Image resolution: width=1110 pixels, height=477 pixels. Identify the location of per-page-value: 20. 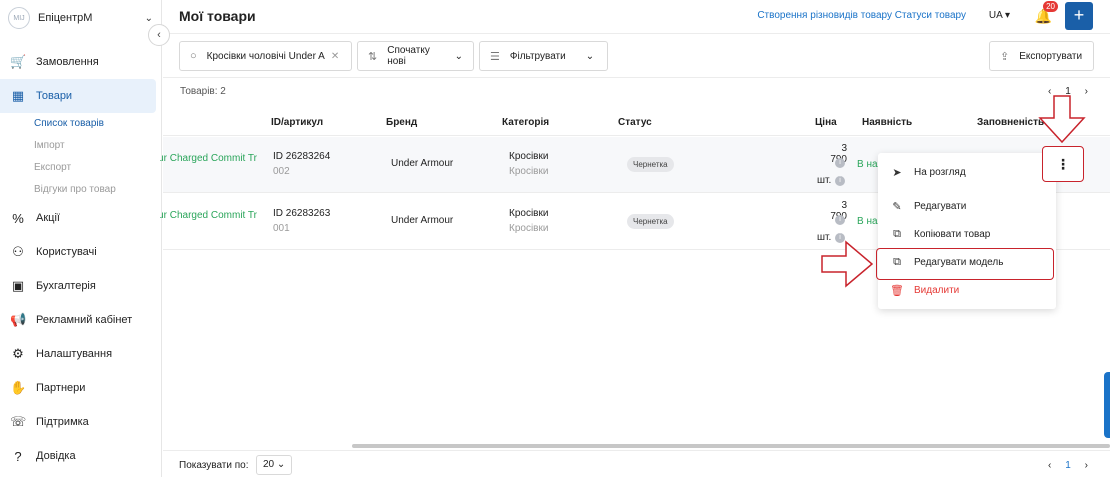
(269, 464).